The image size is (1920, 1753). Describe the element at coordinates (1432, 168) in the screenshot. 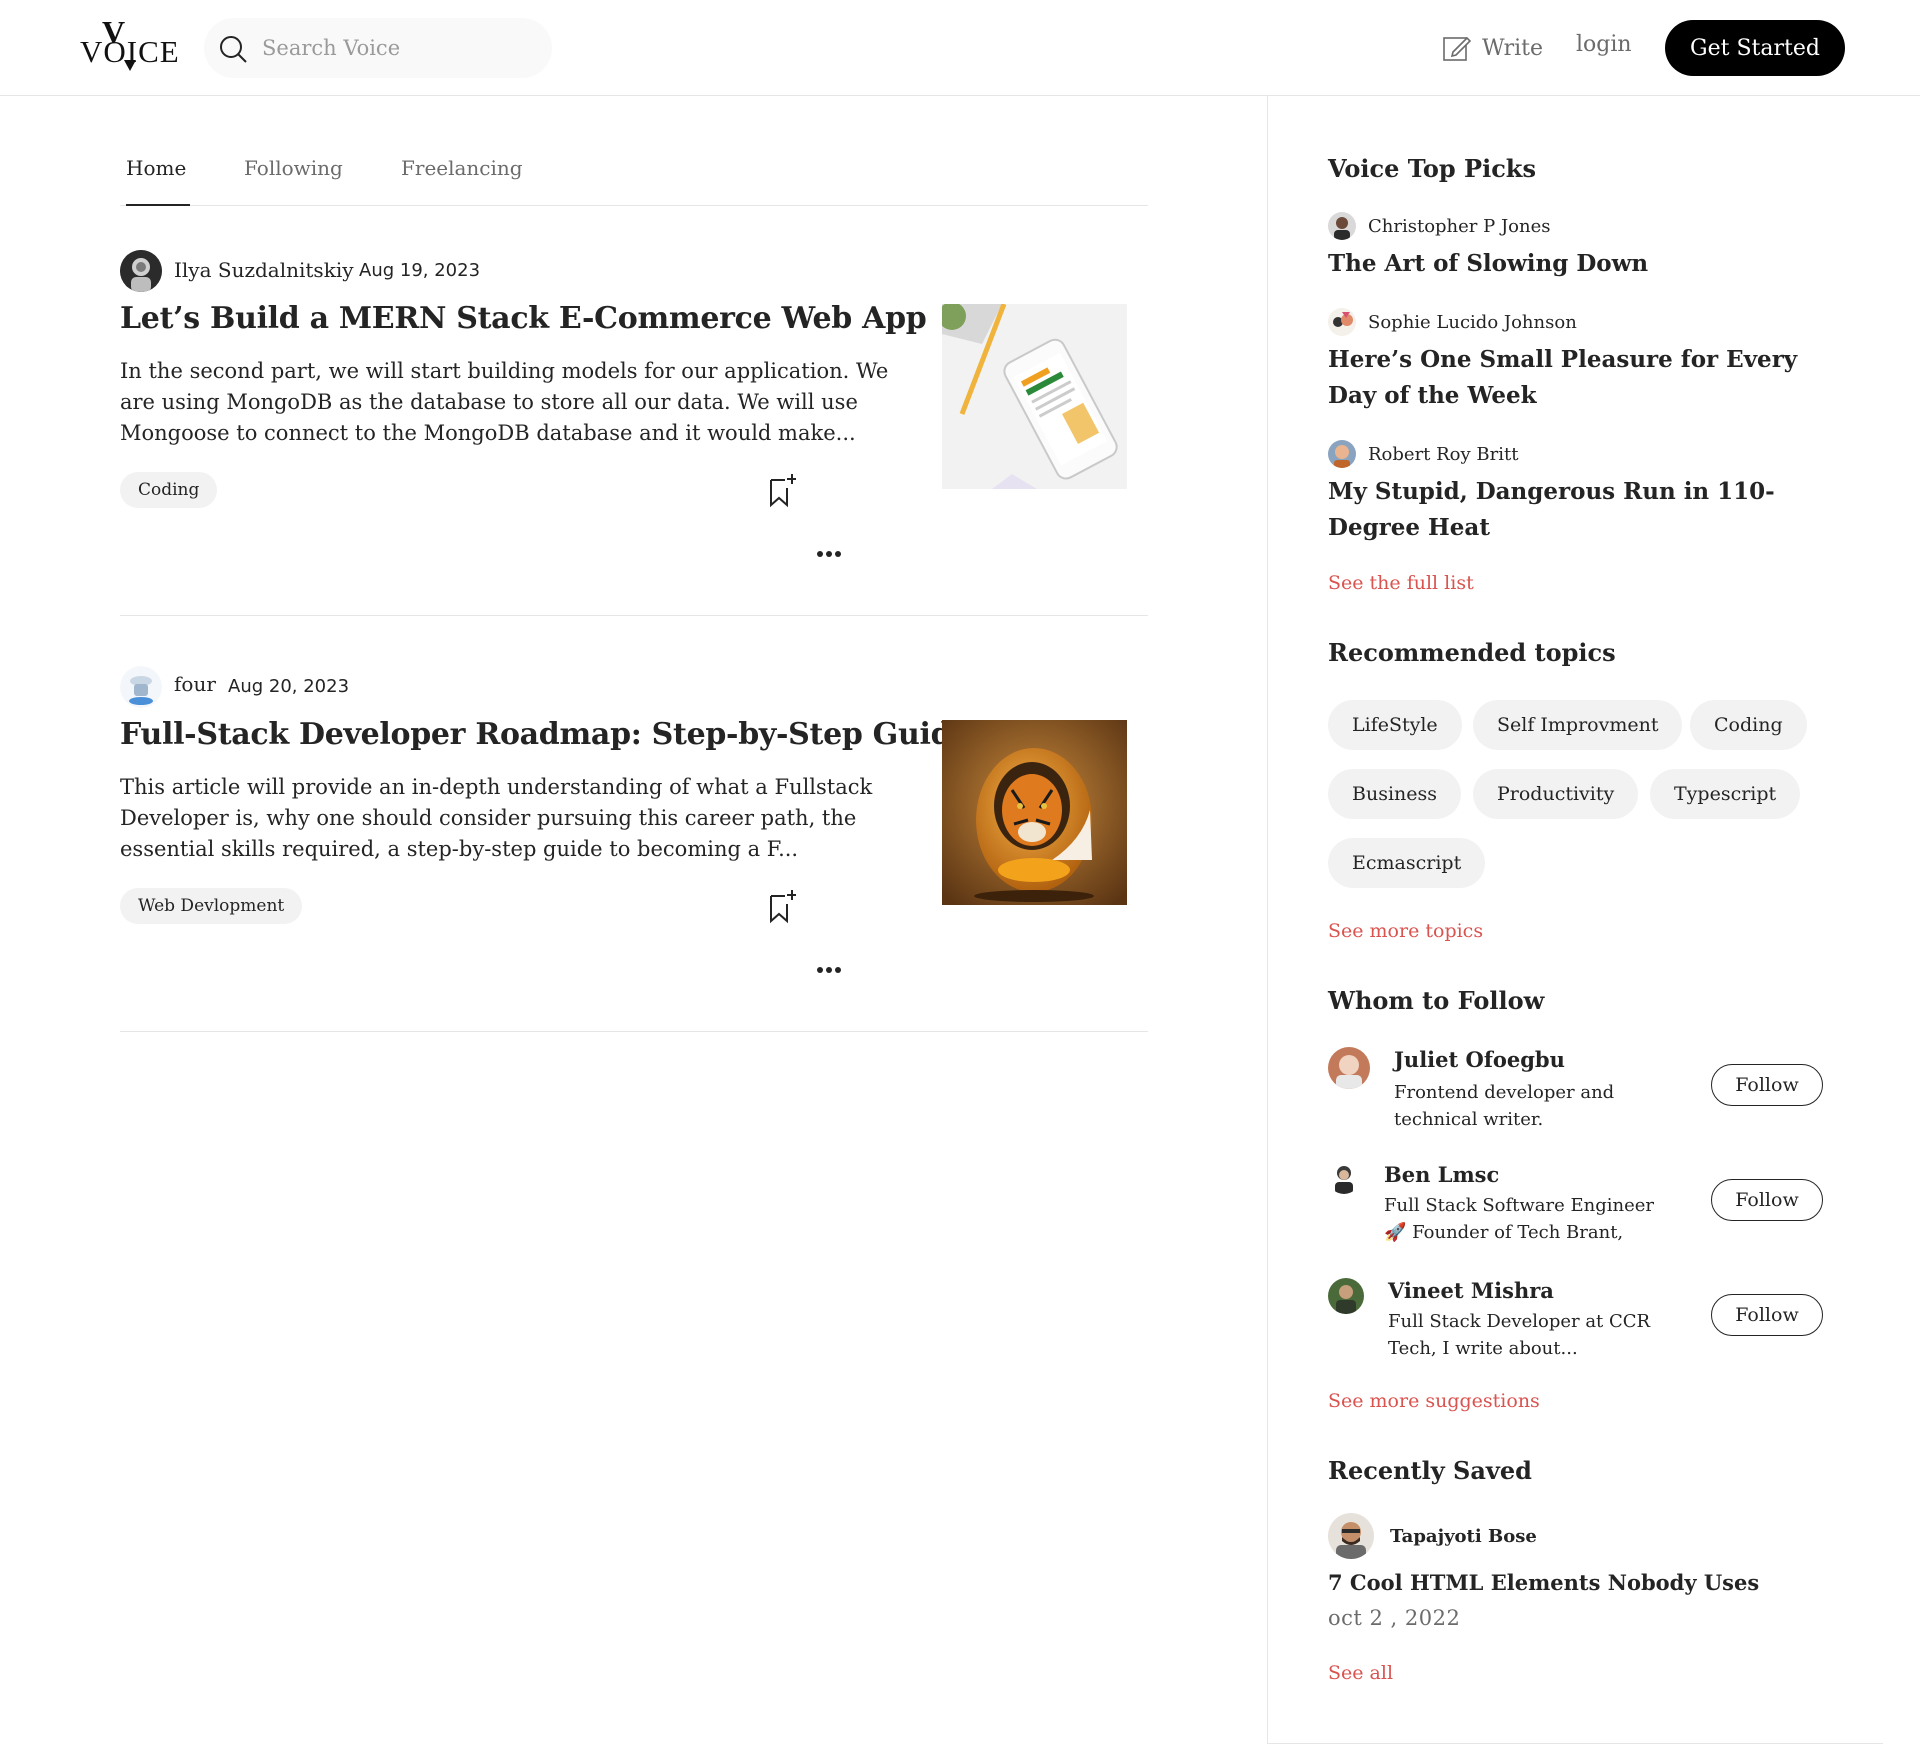

I see `top-picks-heading: Voice Top Picks` at that location.